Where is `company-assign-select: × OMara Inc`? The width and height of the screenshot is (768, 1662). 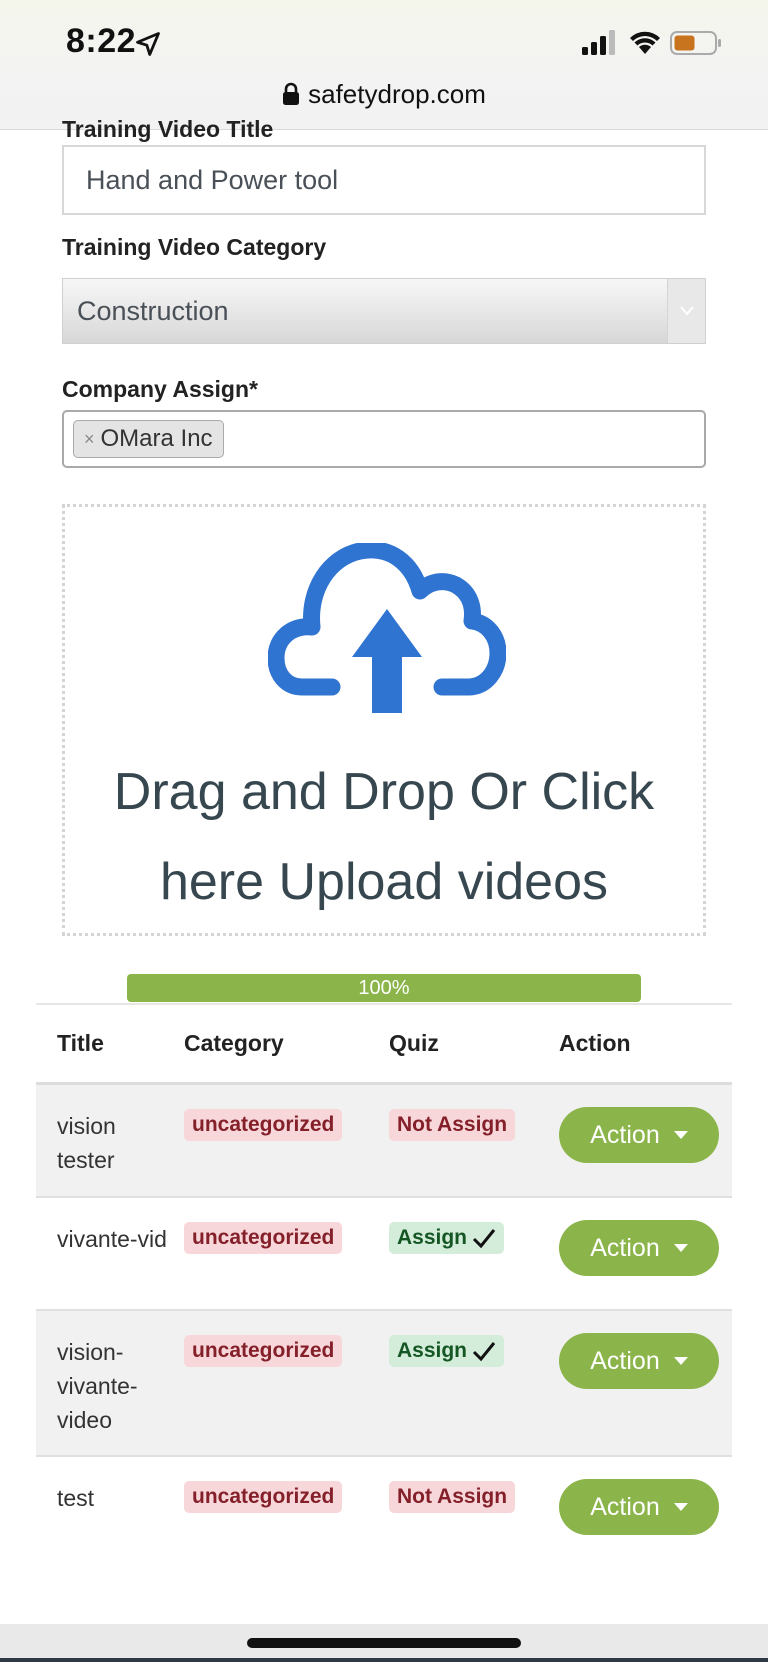
company-assign-select: × OMara Inc is located at coordinates (384, 439).